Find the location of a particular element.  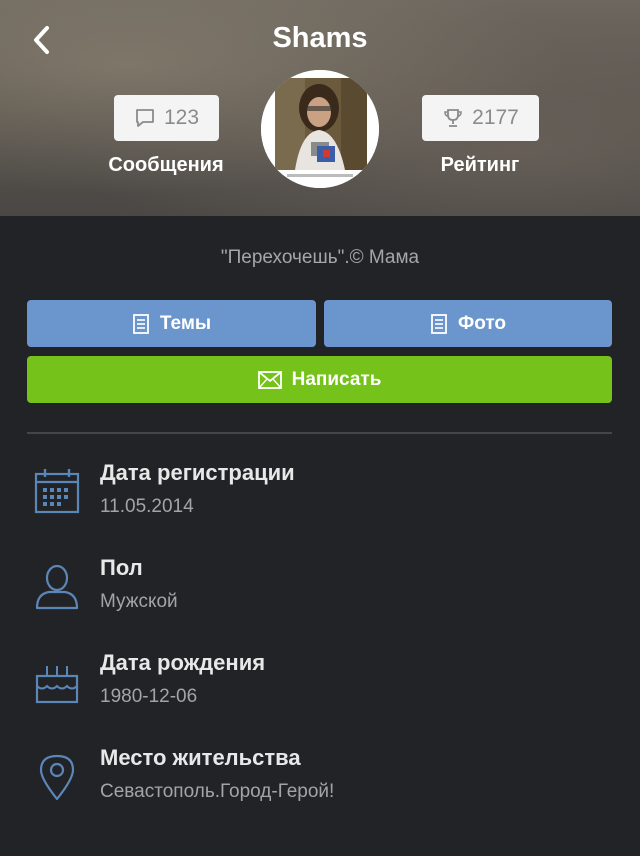

rating-value: 2177 is located at coordinates (495, 117).